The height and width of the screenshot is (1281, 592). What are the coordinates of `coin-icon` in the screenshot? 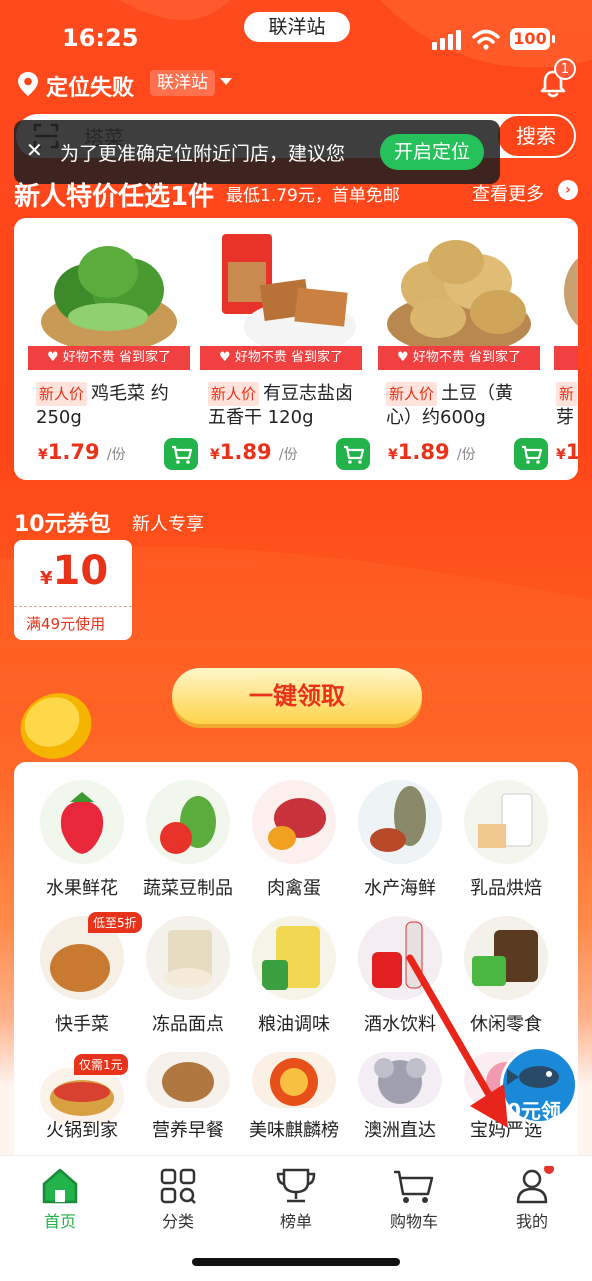 It's located at (56, 726).